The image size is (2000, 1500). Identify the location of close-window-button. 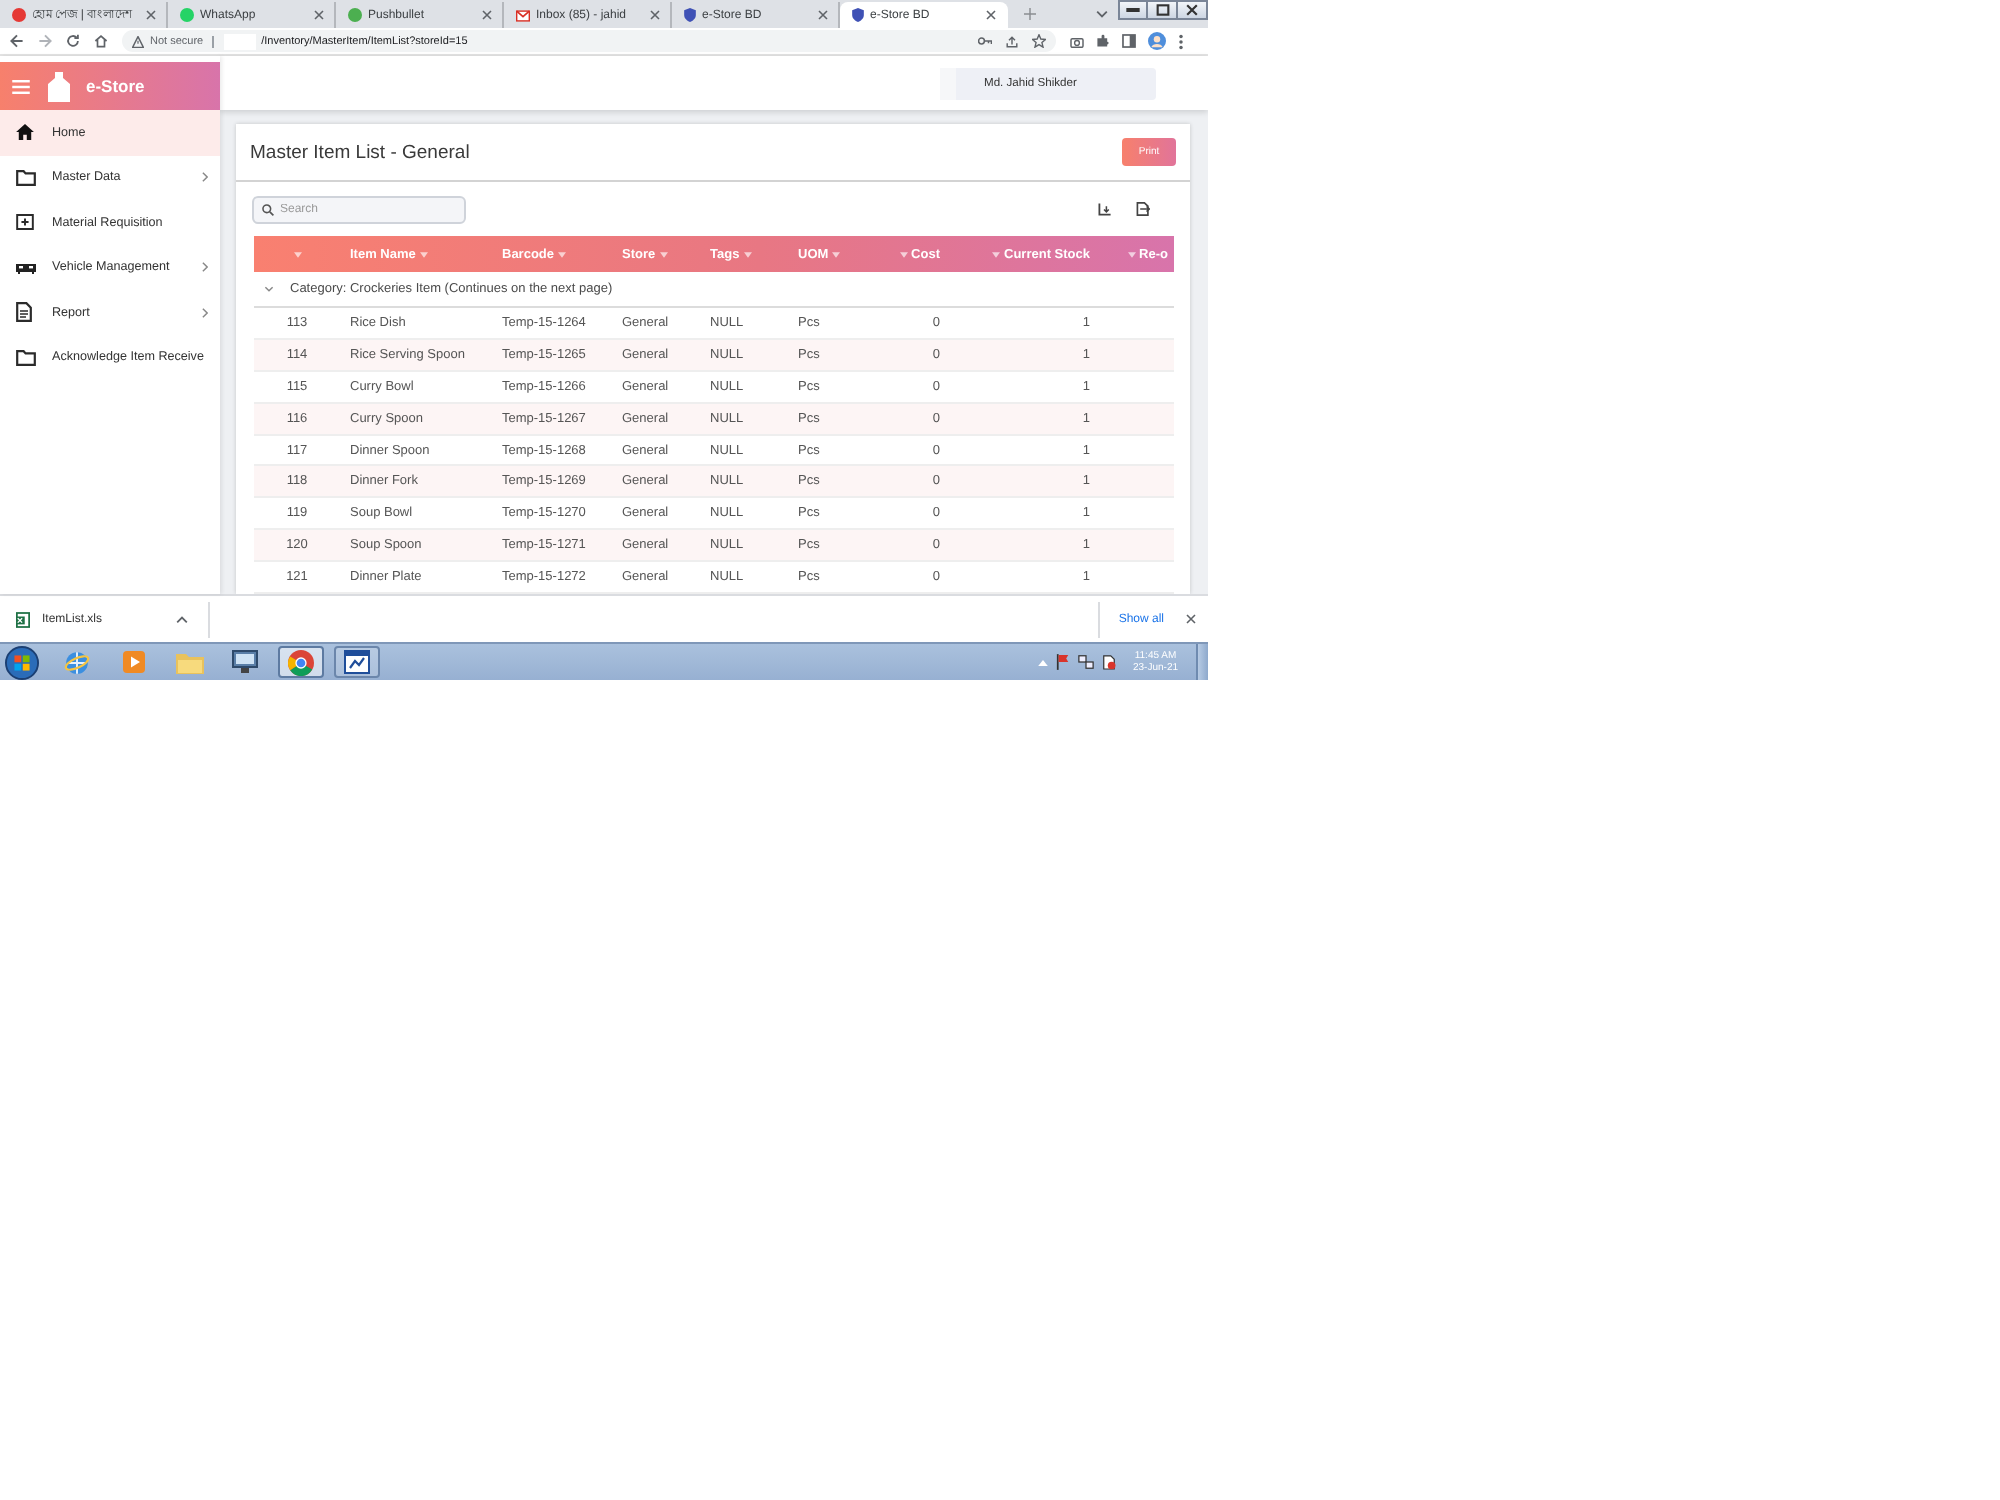
(1193, 10).